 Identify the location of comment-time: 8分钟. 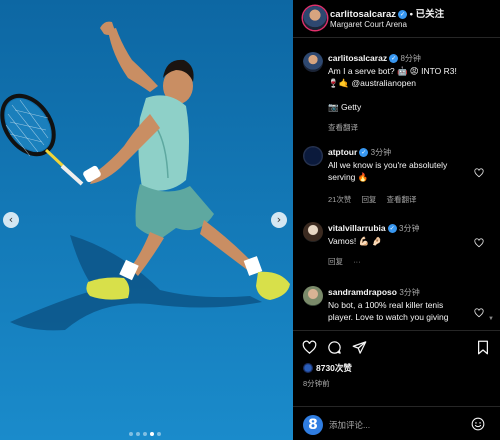
(410, 58).